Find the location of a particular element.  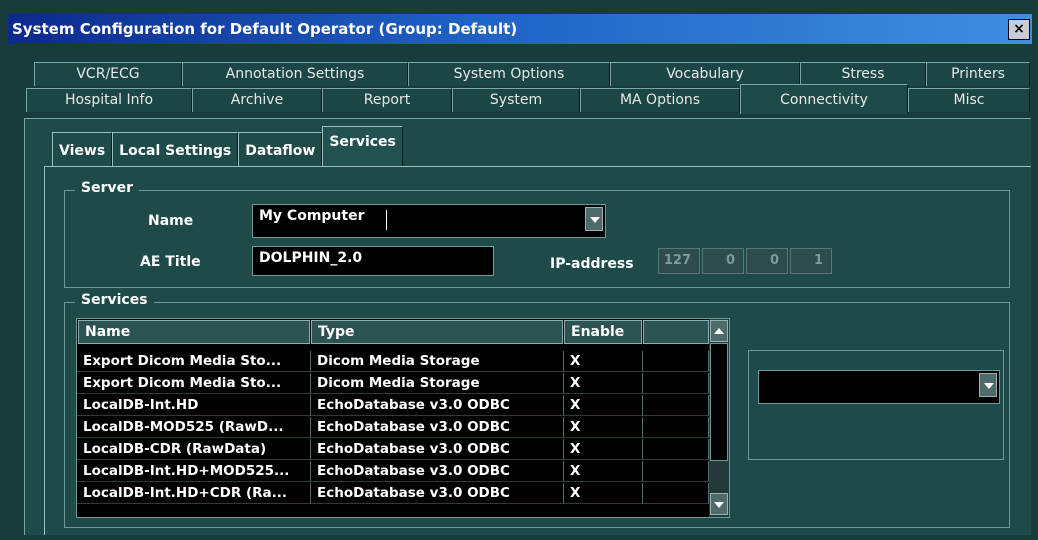

server-group-title: Server is located at coordinates (107, 188).